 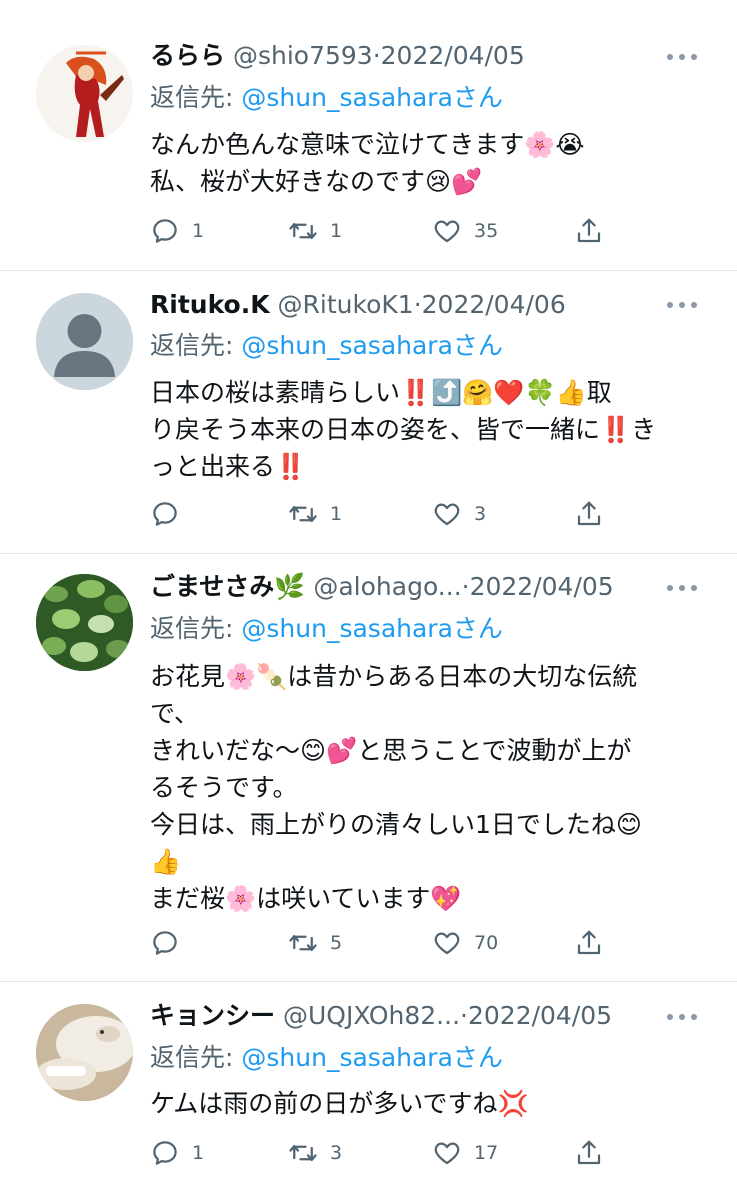 I want to click on tweet-header: Rituko.K @RitukoK1·2022/04/06, so click(x=414, y=305).